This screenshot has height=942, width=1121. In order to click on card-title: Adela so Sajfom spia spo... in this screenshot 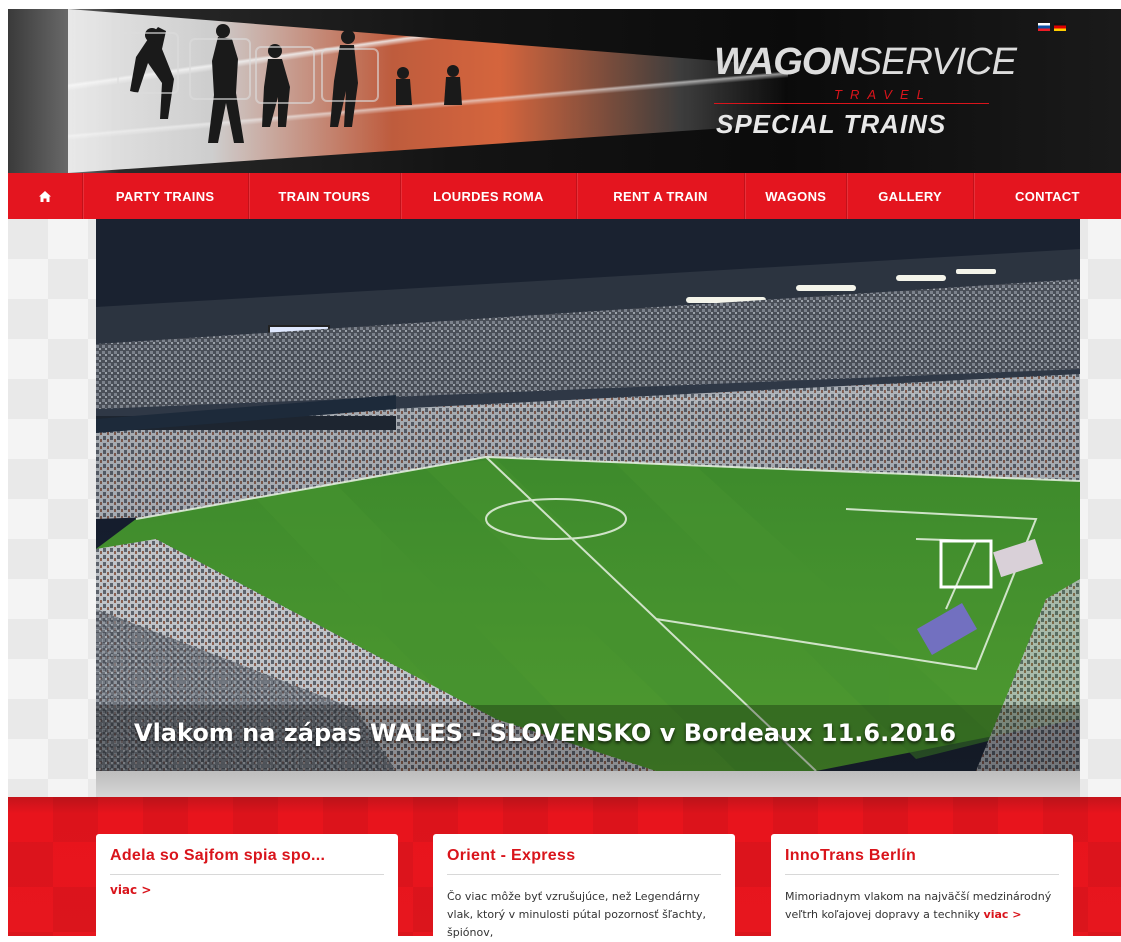, I will do `click(247, 861)`.